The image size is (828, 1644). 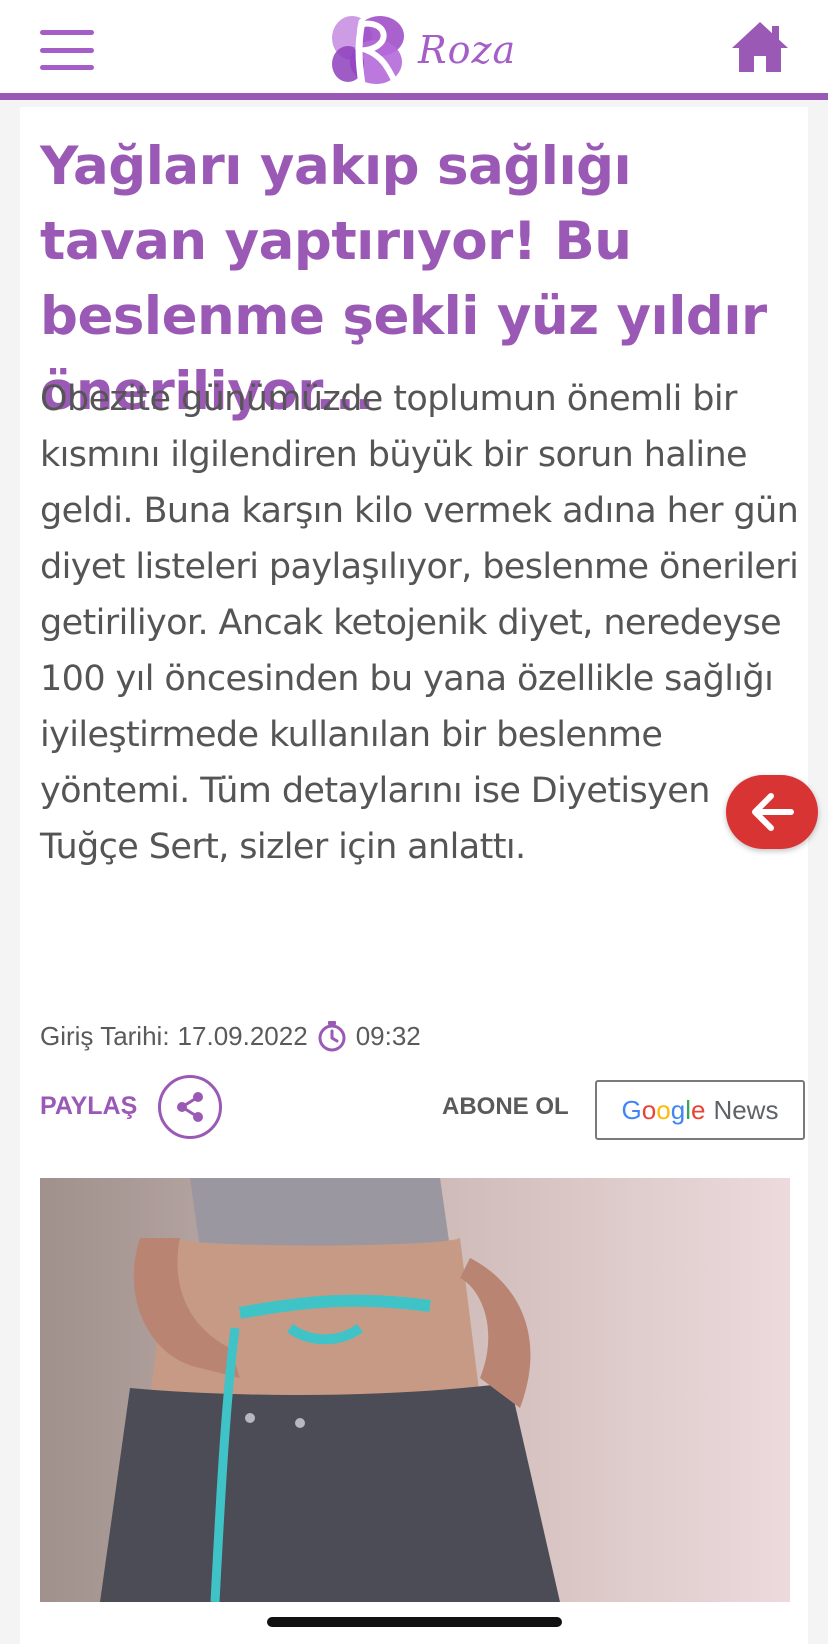 I want to click on share-button, so click(x=190, y=1107).